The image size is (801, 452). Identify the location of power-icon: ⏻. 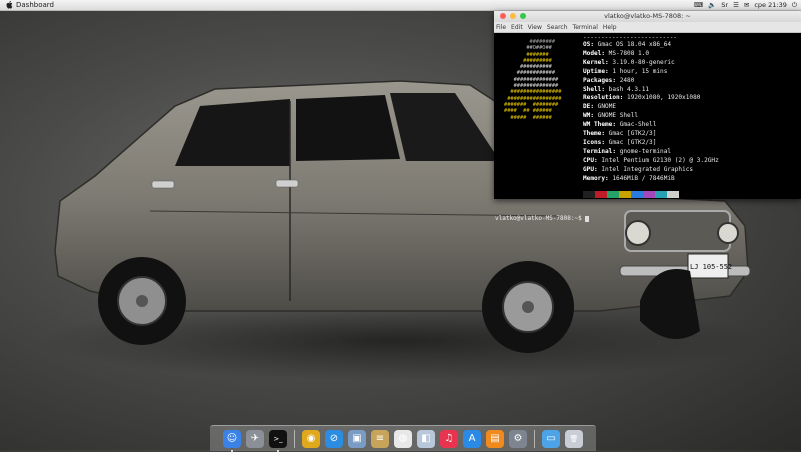
(794, 5).